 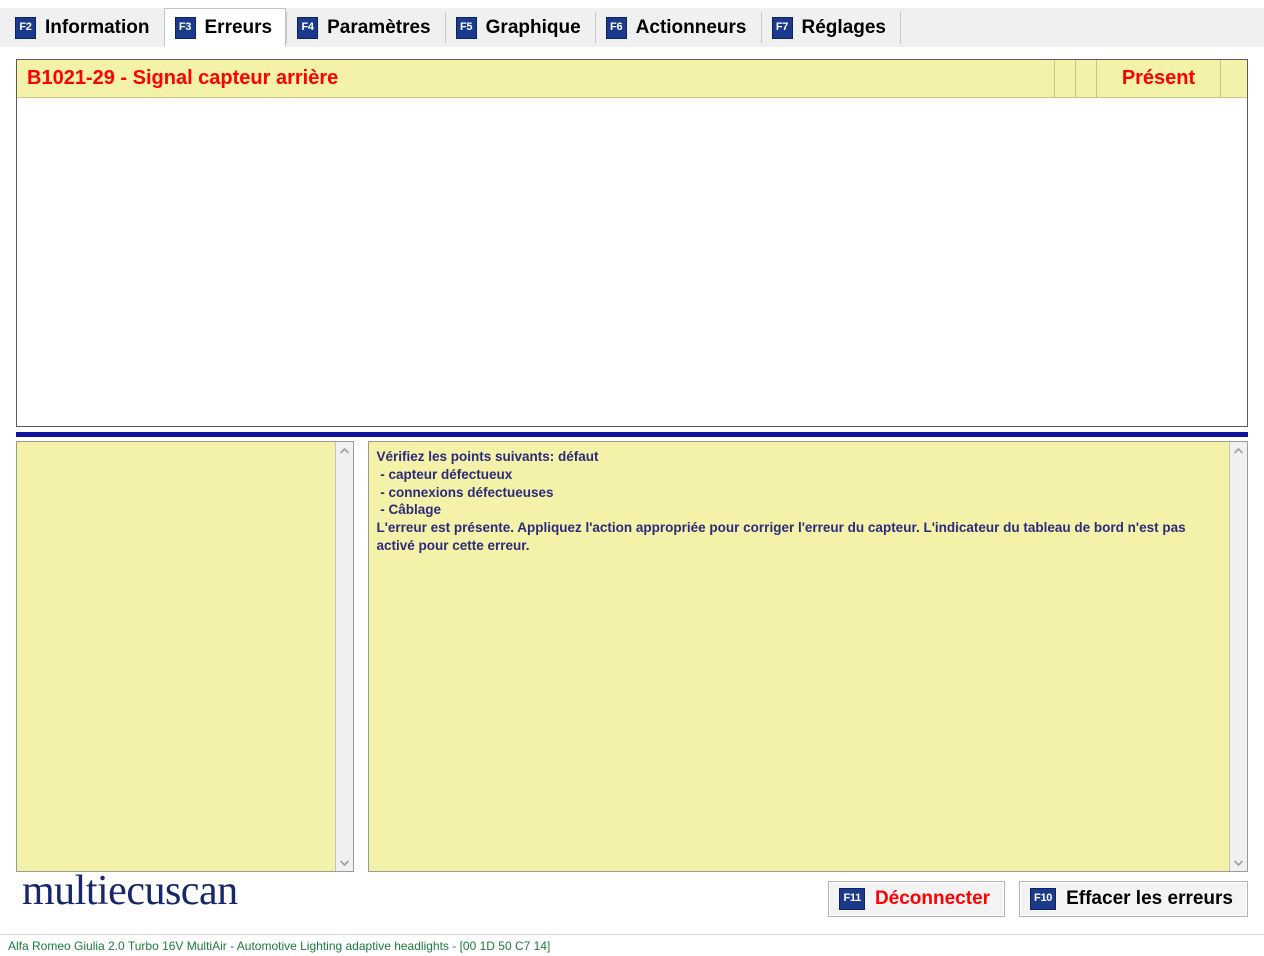 I want to click on error-col2-cell, so click(x=1065, y=78).